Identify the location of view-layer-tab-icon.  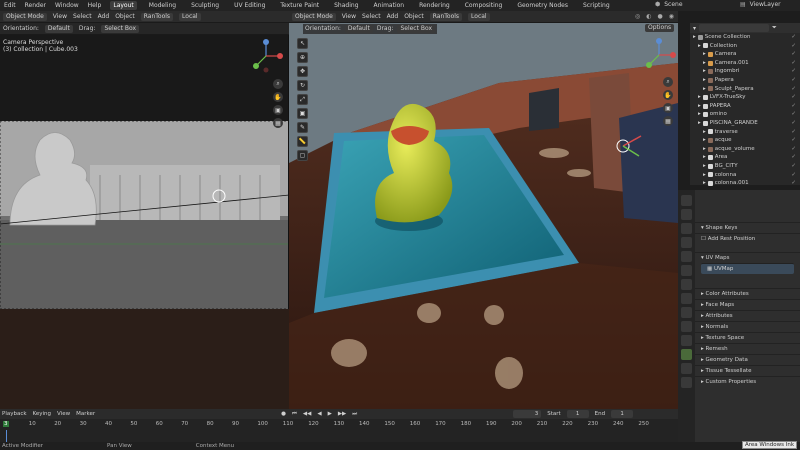
(686, 242).